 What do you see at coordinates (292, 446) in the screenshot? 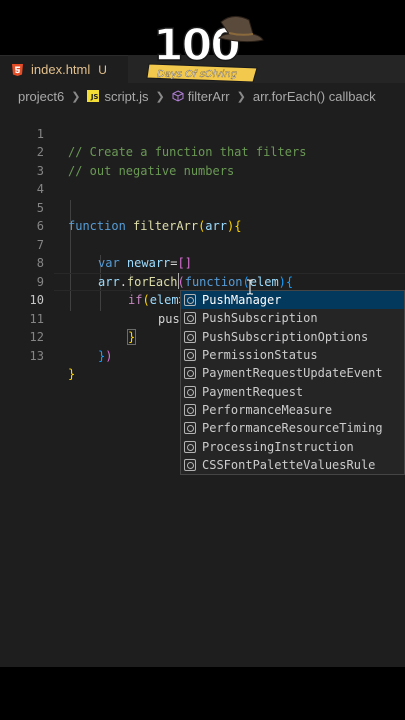
I see `suggestion-item: ProcessingInstruction` at bounding box center [292, 446].